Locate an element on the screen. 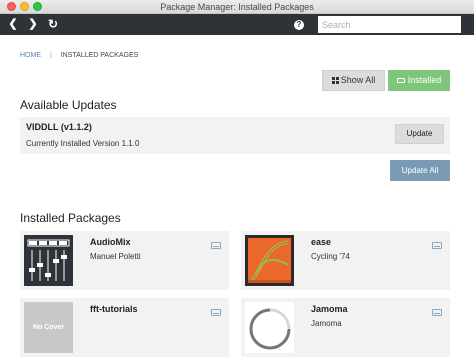  no-cover-placeholder: No Cover is located at coordinates (48, 327).